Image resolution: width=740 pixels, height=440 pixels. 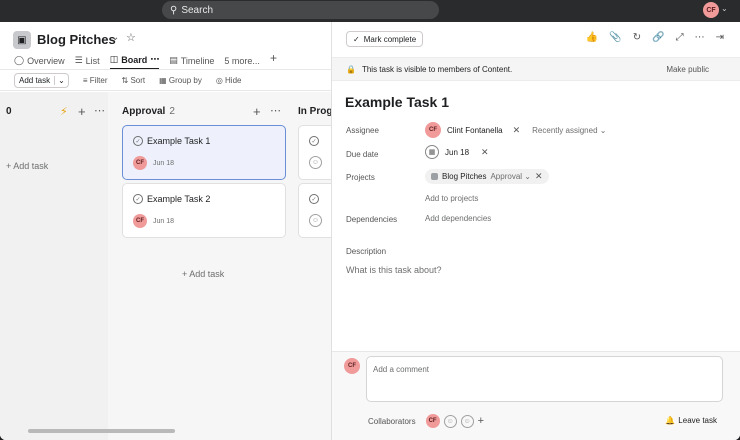 What do you see at coordinates (351, 69) in the screenshot?
I see `lock-icon: 🔒` at bounding box center [351, 69].